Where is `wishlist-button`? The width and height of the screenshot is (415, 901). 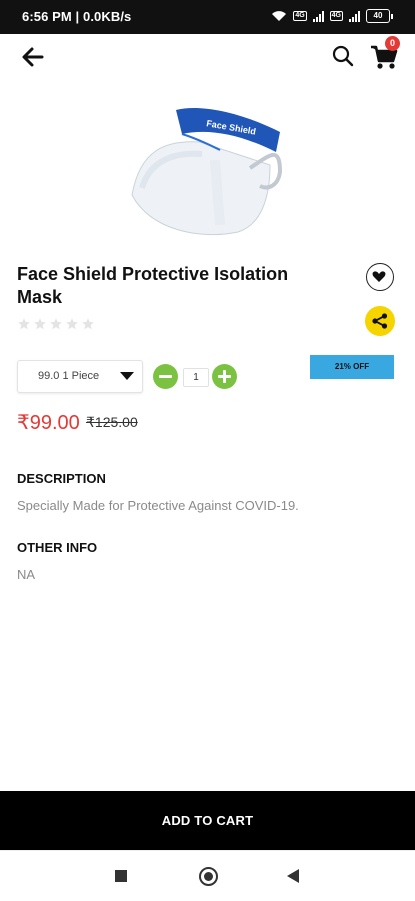
wishlist-button is located at coordinates (380, 277).